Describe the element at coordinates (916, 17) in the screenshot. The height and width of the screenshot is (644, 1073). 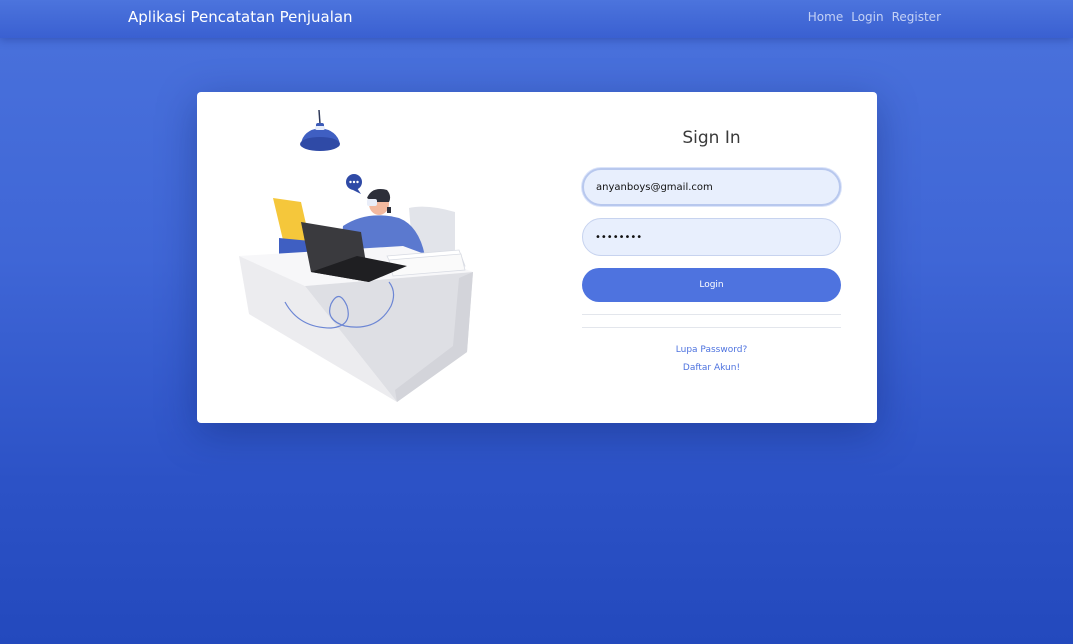
I see `nav-link-register: Register` at that location.